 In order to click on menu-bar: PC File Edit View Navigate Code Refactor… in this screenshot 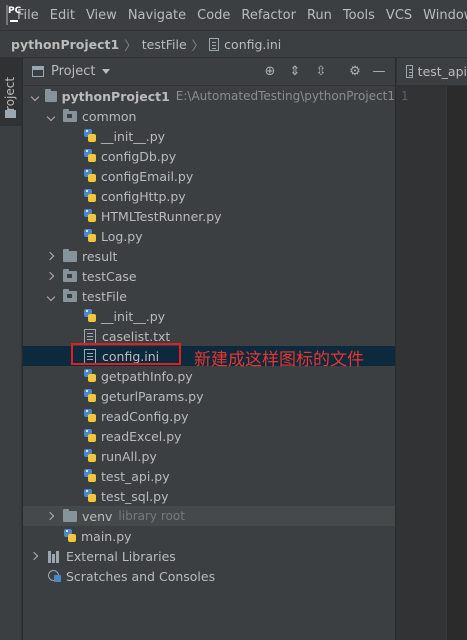, I will do `click(233, 15)`.